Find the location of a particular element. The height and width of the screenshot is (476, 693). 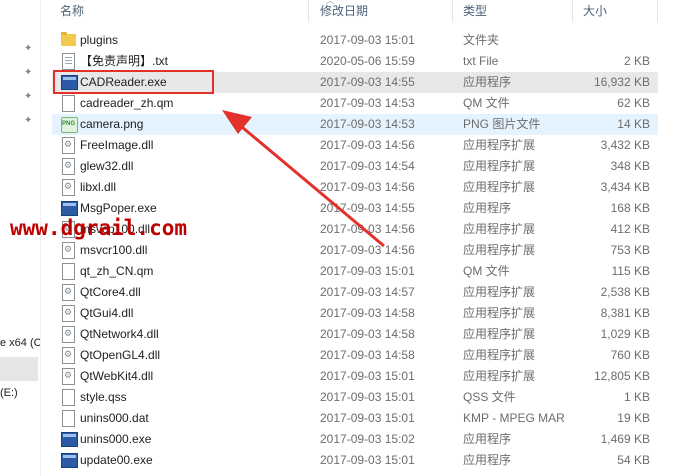

arrow-shaft is located at coordinates (310, 184).